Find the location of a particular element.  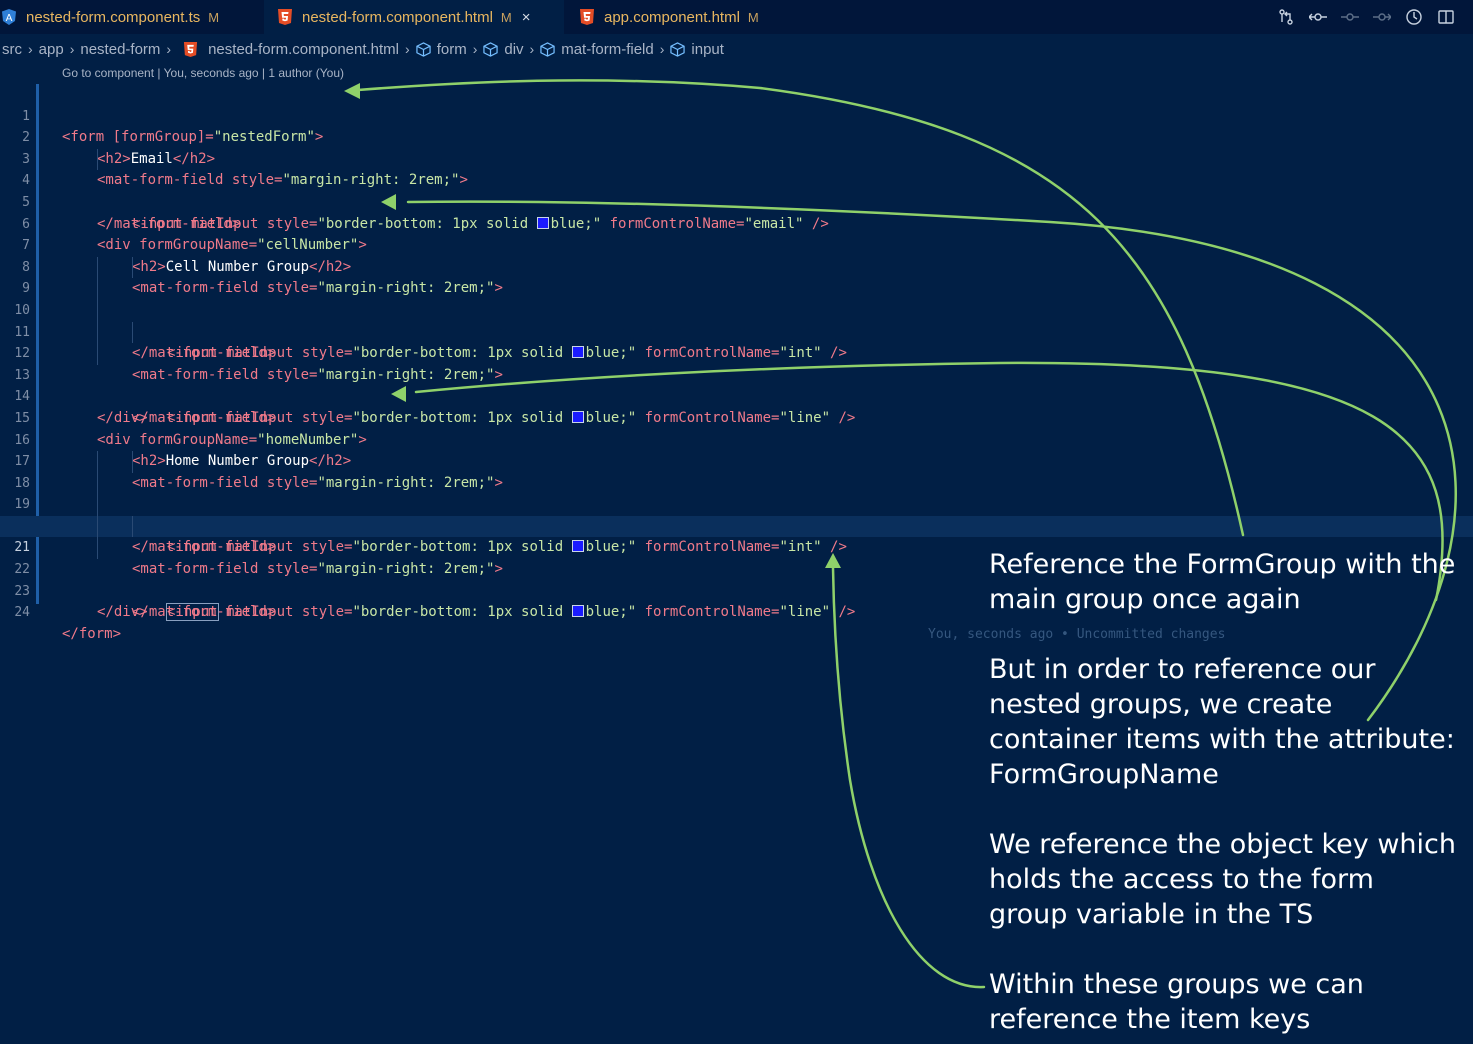

code-line: 2 <h2>Email</h2> is located at coordinates (736, 136).